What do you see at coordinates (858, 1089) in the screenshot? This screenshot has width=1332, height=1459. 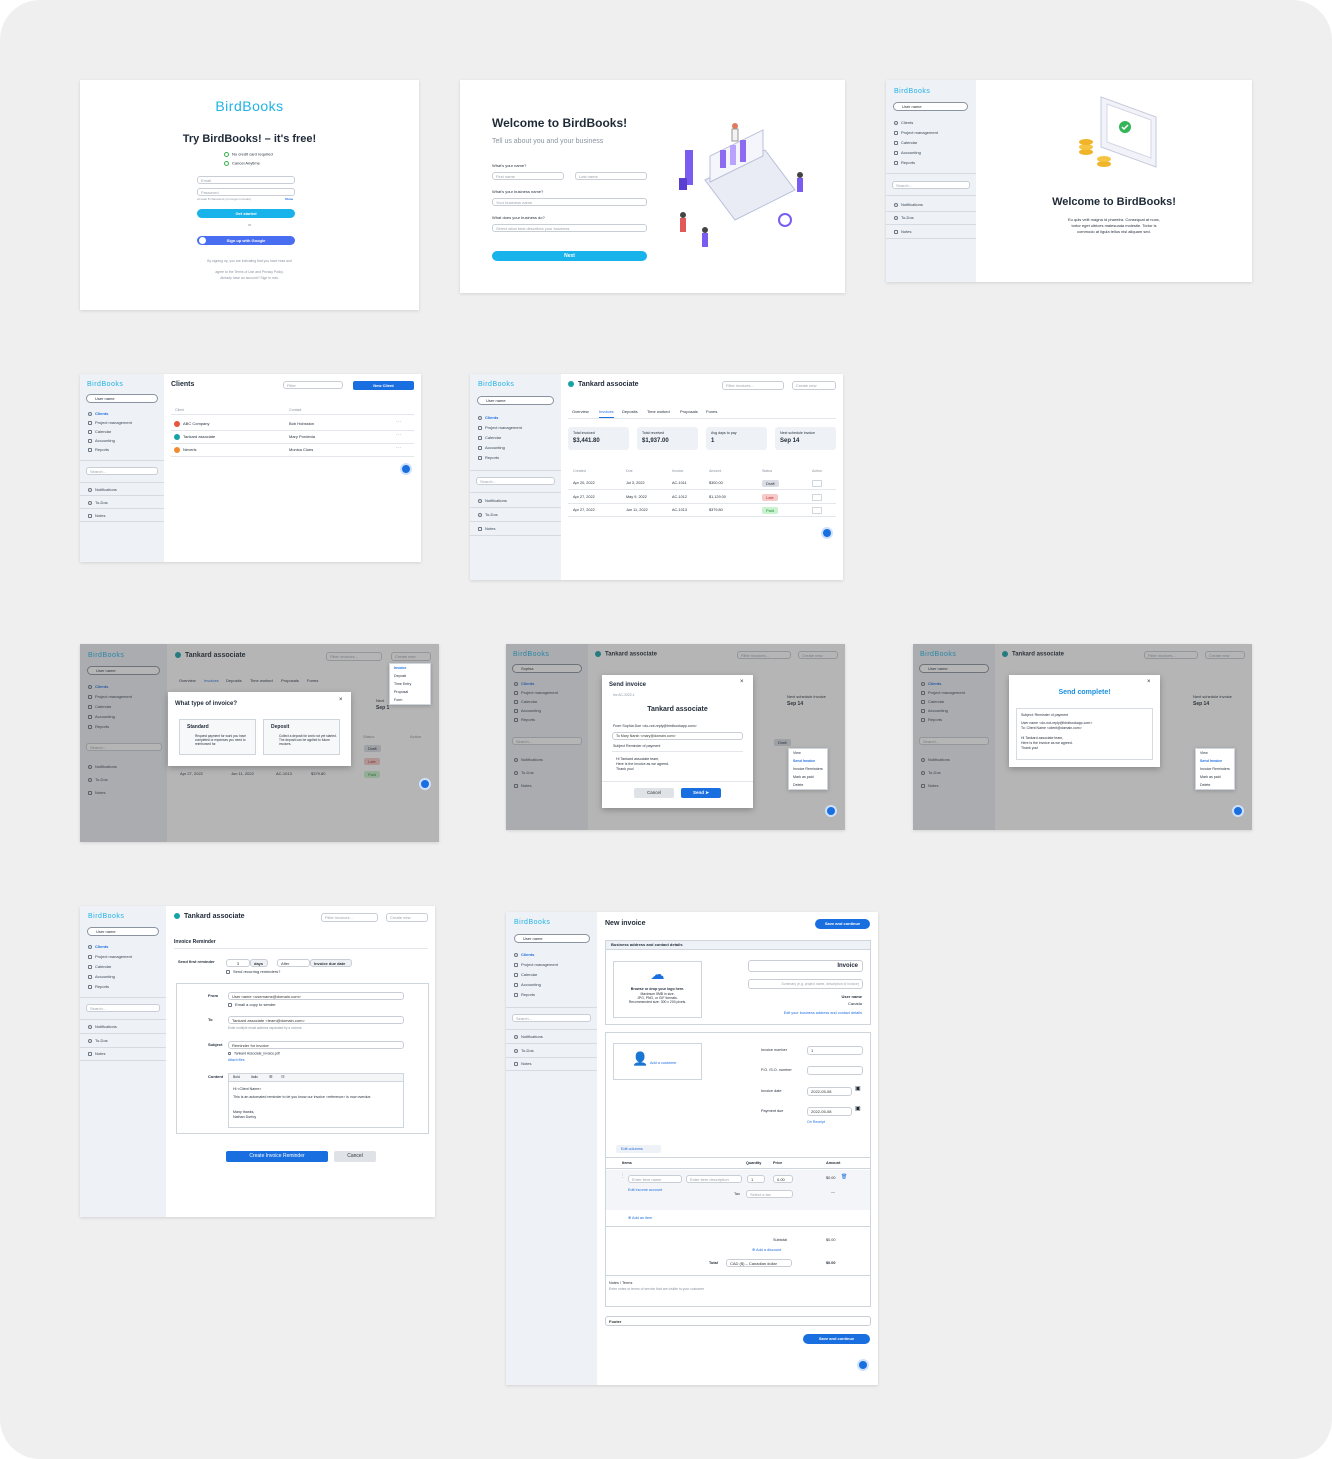 I see `calendar-icon: ▣` at bounding box center [858, 1089].